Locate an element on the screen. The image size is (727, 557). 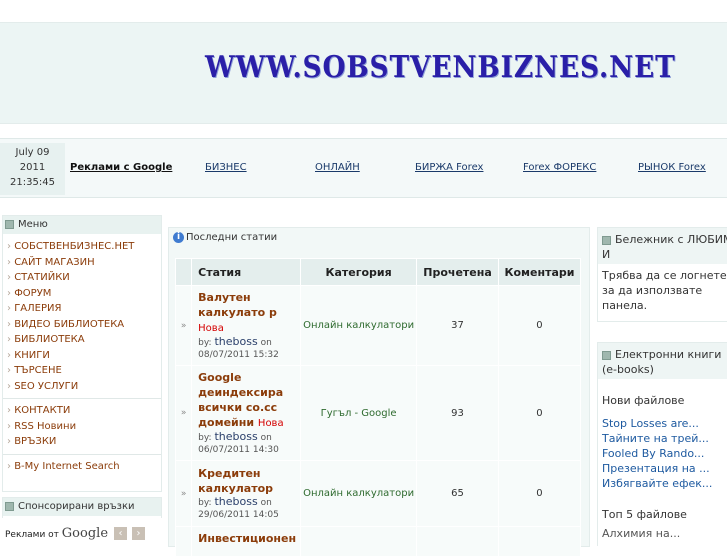
menu-item-contacts: КОНТАКТИ is located at coordinates (82, 411).